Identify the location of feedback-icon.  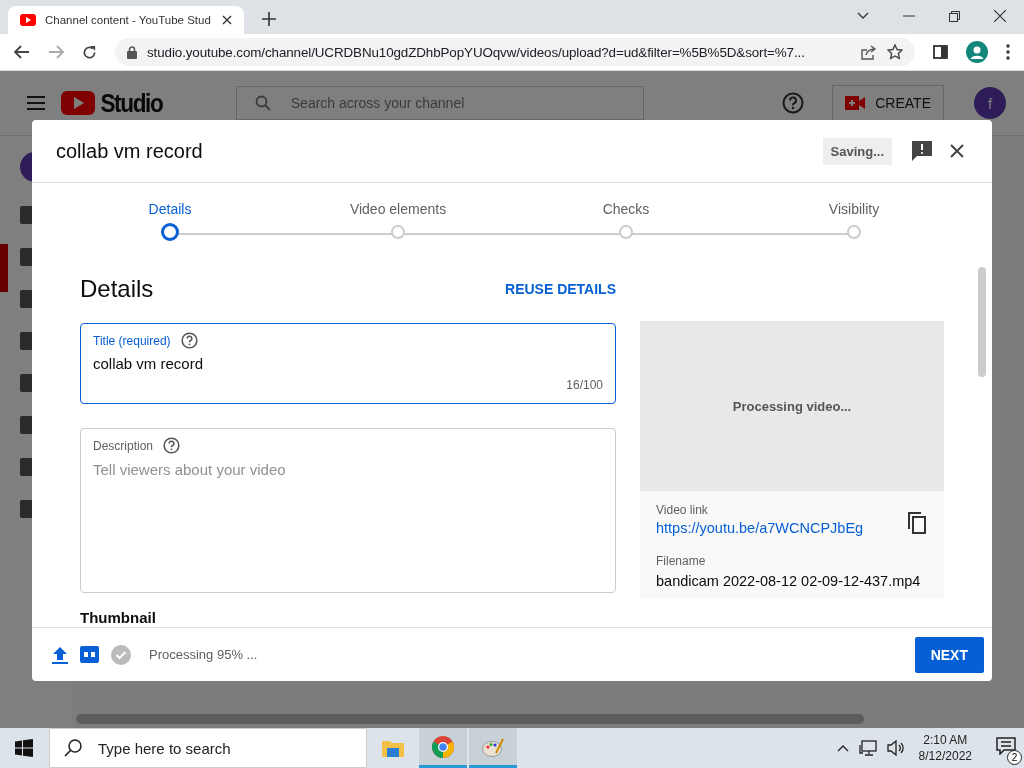
(922, 151).